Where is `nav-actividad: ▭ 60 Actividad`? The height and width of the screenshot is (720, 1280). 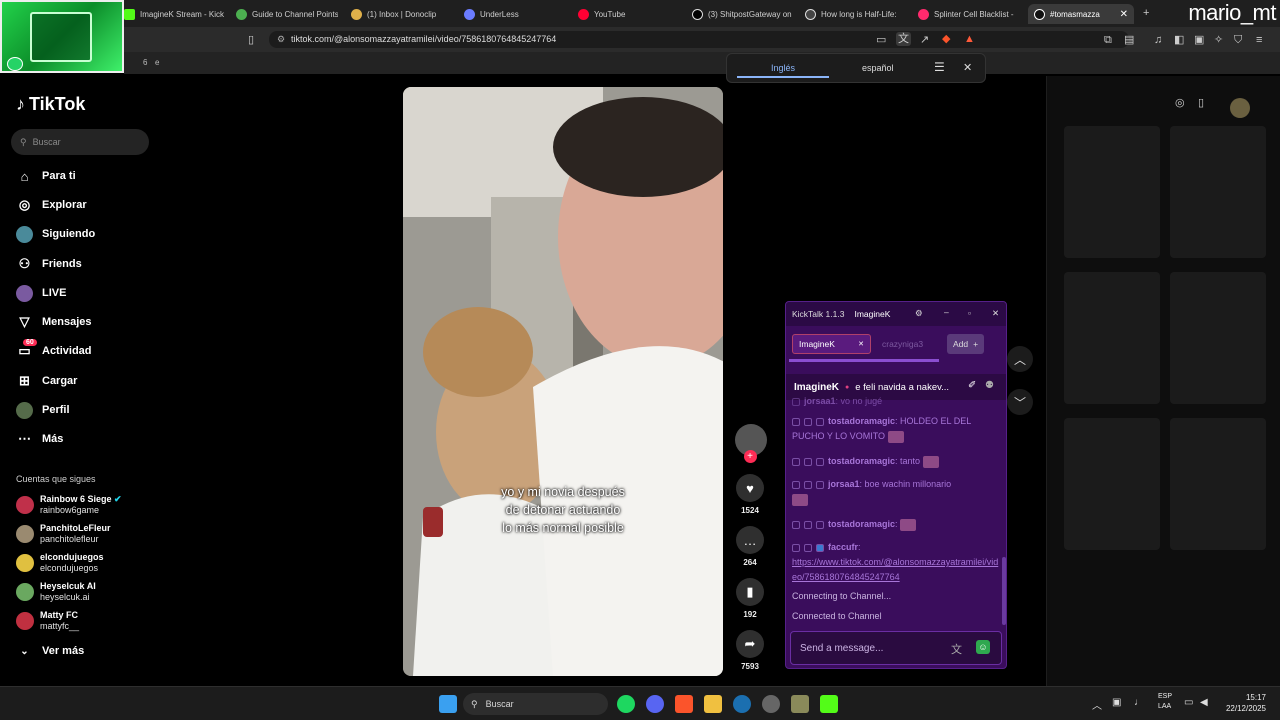 nav-actividad: ▭ 60 Actividad is located at coordinates (54, 350).